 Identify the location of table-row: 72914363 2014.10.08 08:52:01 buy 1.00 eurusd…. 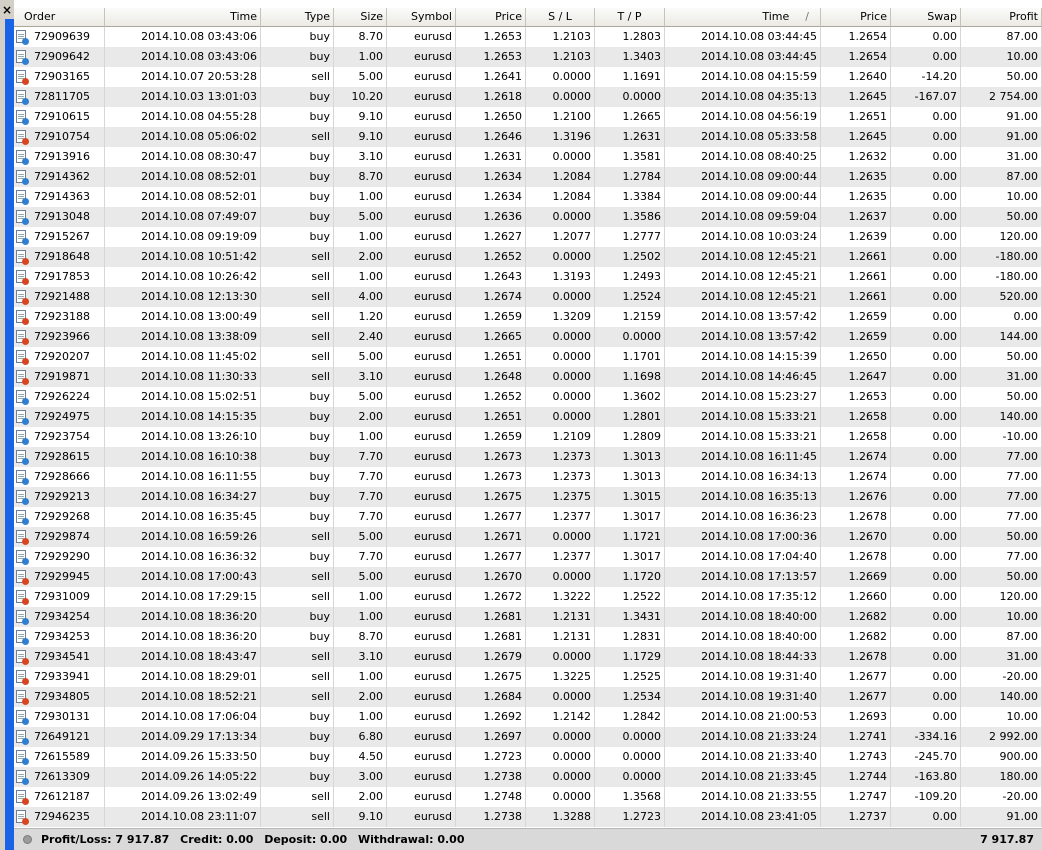
(528, 197).